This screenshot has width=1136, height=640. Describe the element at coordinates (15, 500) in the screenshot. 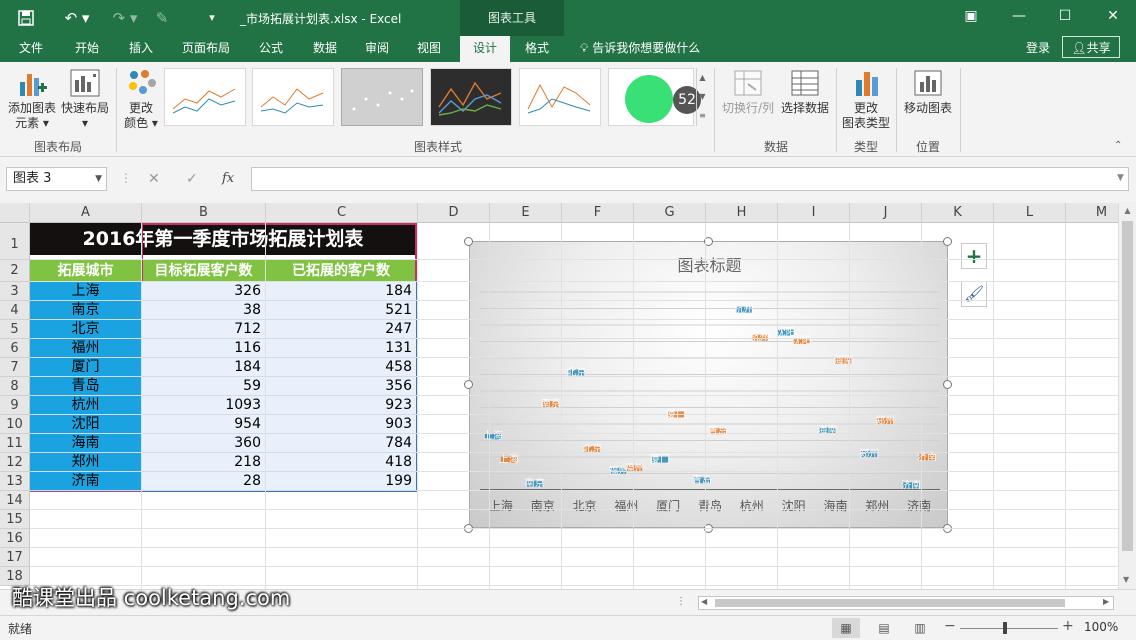

I see `row-header-14: 14` at that location.